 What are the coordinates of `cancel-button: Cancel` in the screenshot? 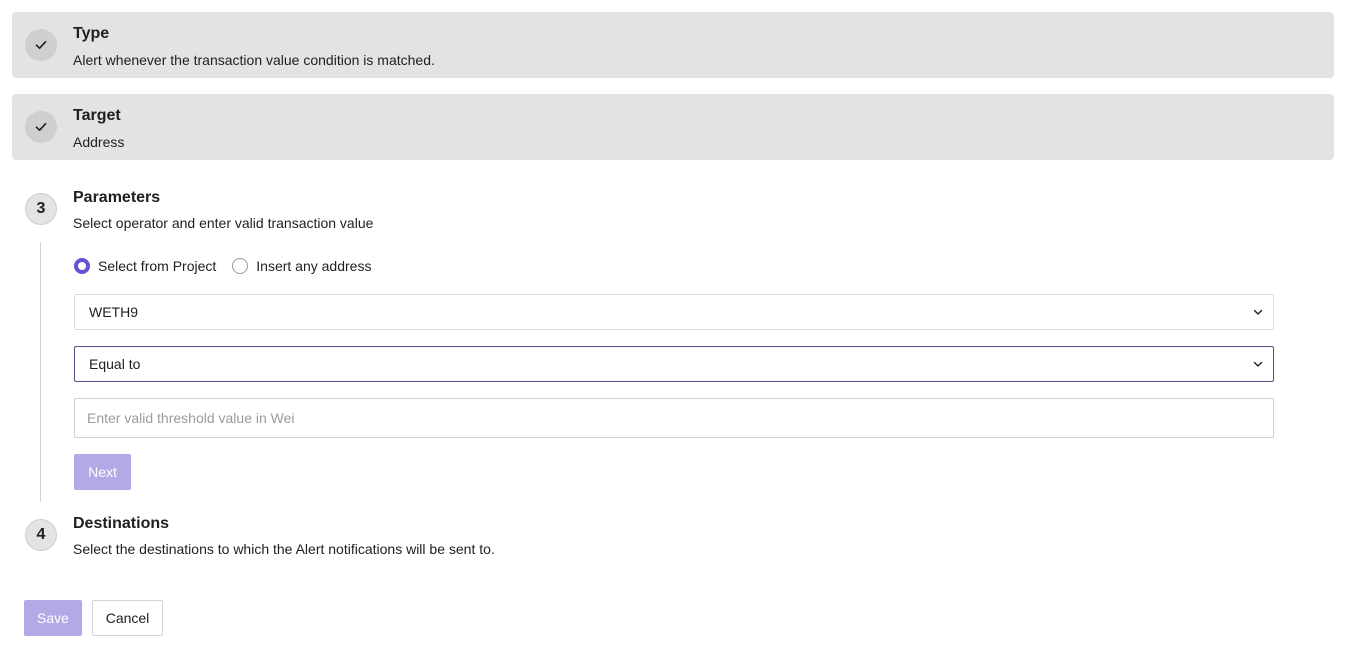 It's located at (127, 618).